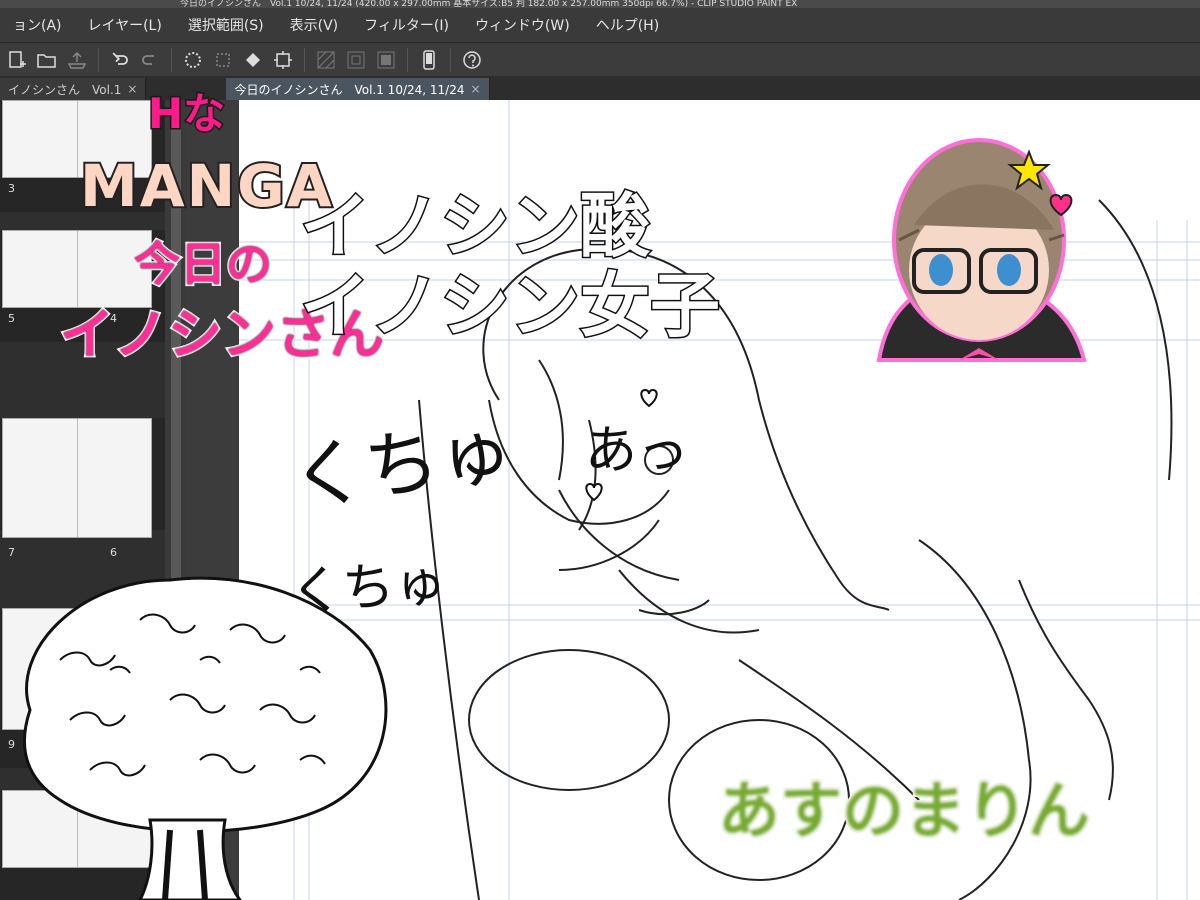 Image resolution: width=1200 pixels, height=900 pixels. I want to click on page-thumbnail-row: 7 6, so click(82, 488).